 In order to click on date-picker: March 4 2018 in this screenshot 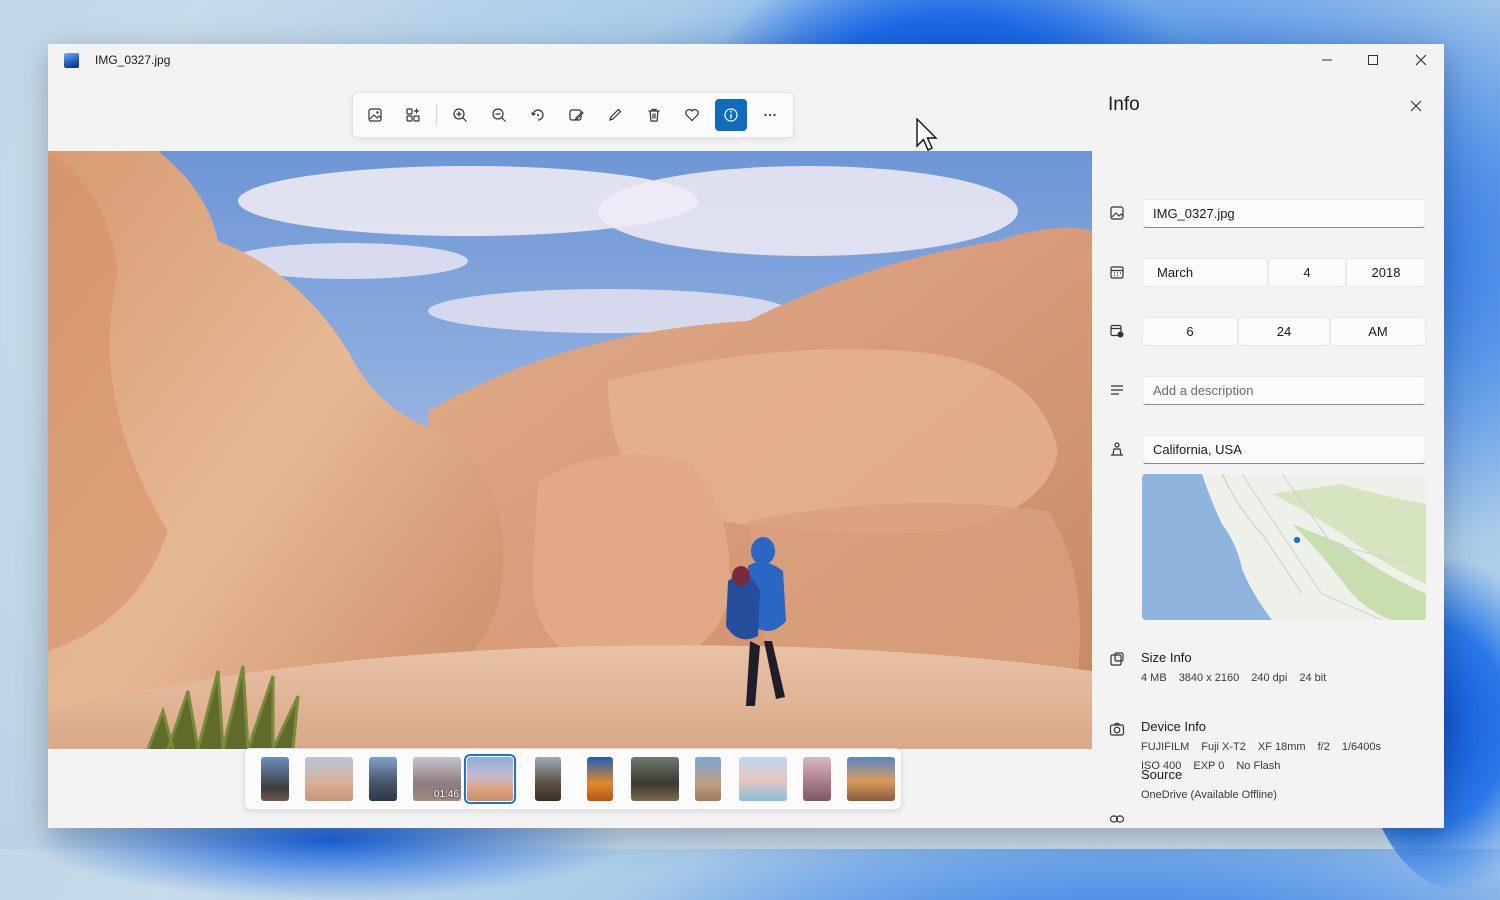, I will do `click(1284, 272)`.